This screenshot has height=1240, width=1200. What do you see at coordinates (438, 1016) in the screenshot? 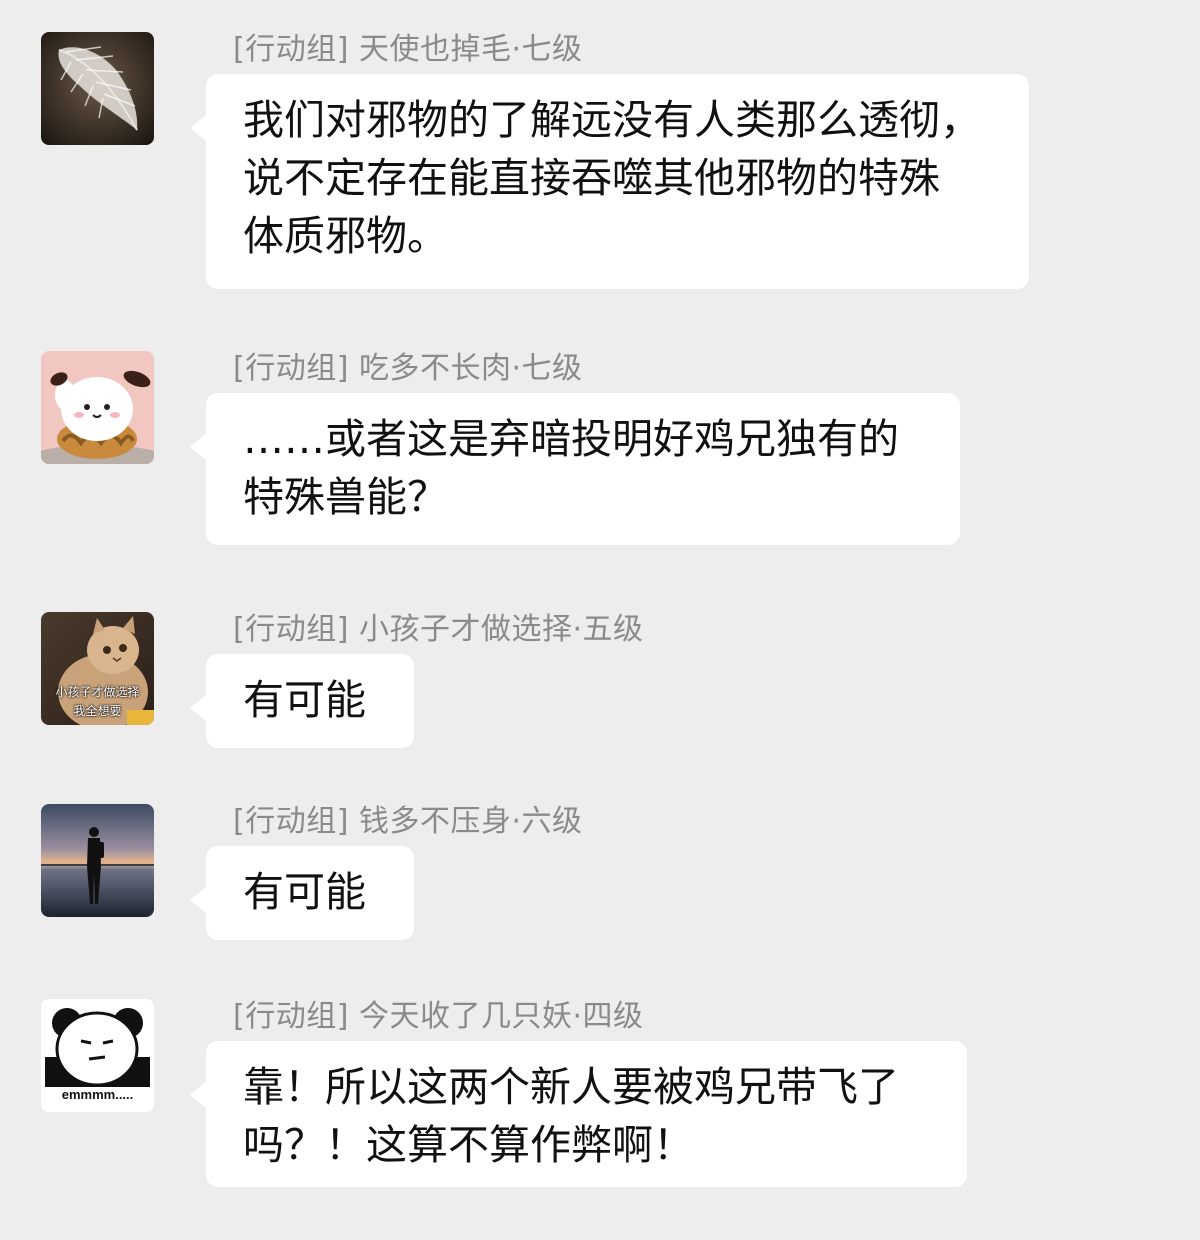
I see `sender-name: [行动组] 今天收了几只妖·四级` at bounding box center [438, 1016].